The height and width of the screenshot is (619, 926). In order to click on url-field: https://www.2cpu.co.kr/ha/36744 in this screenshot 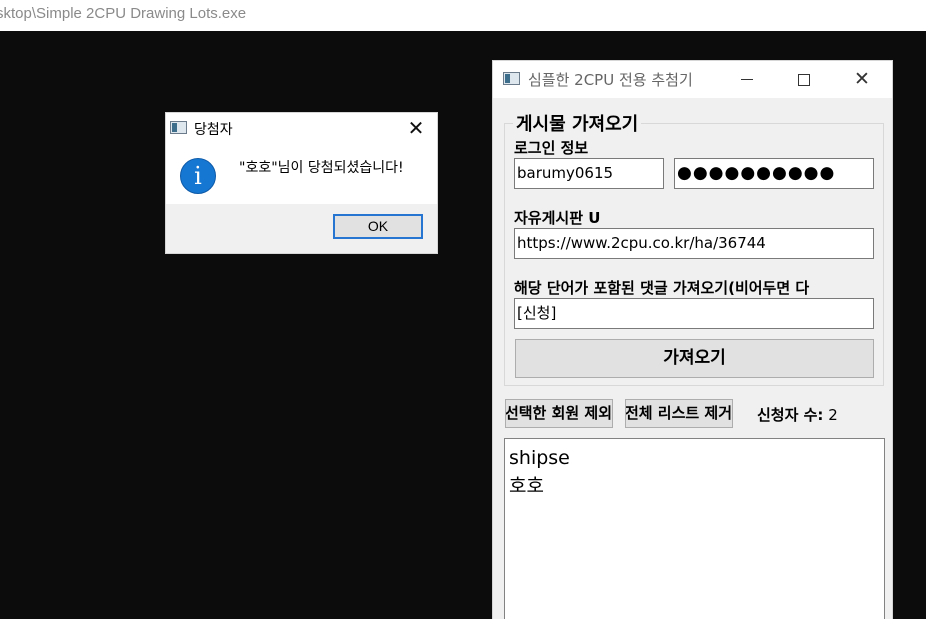, I will do `click(694, 243)`.